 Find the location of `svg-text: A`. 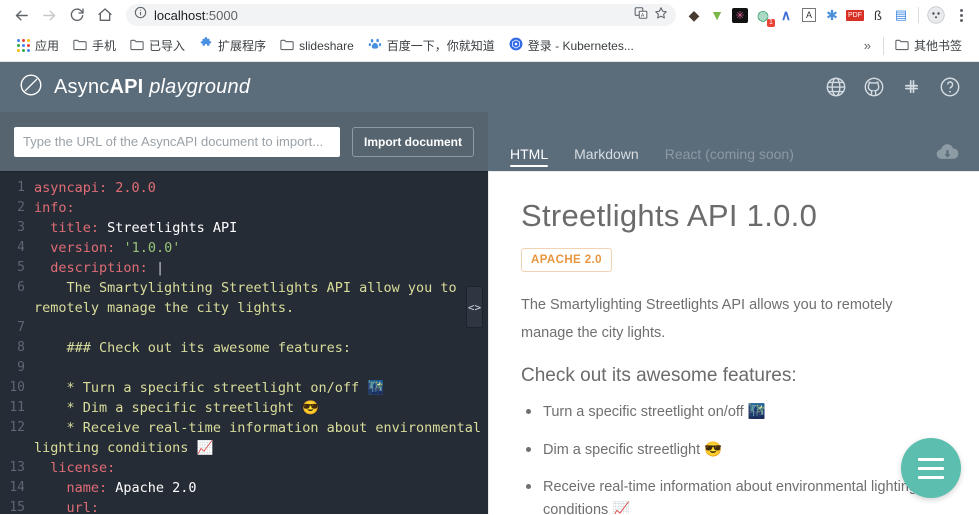

svg-text: A is located at coordinates (643, 16).